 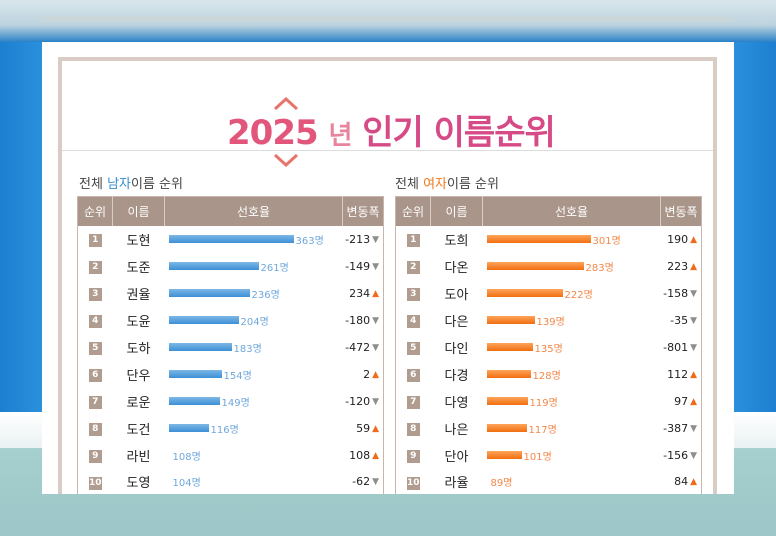 I want to click on change-value: -35, so click(x=679, y=320).